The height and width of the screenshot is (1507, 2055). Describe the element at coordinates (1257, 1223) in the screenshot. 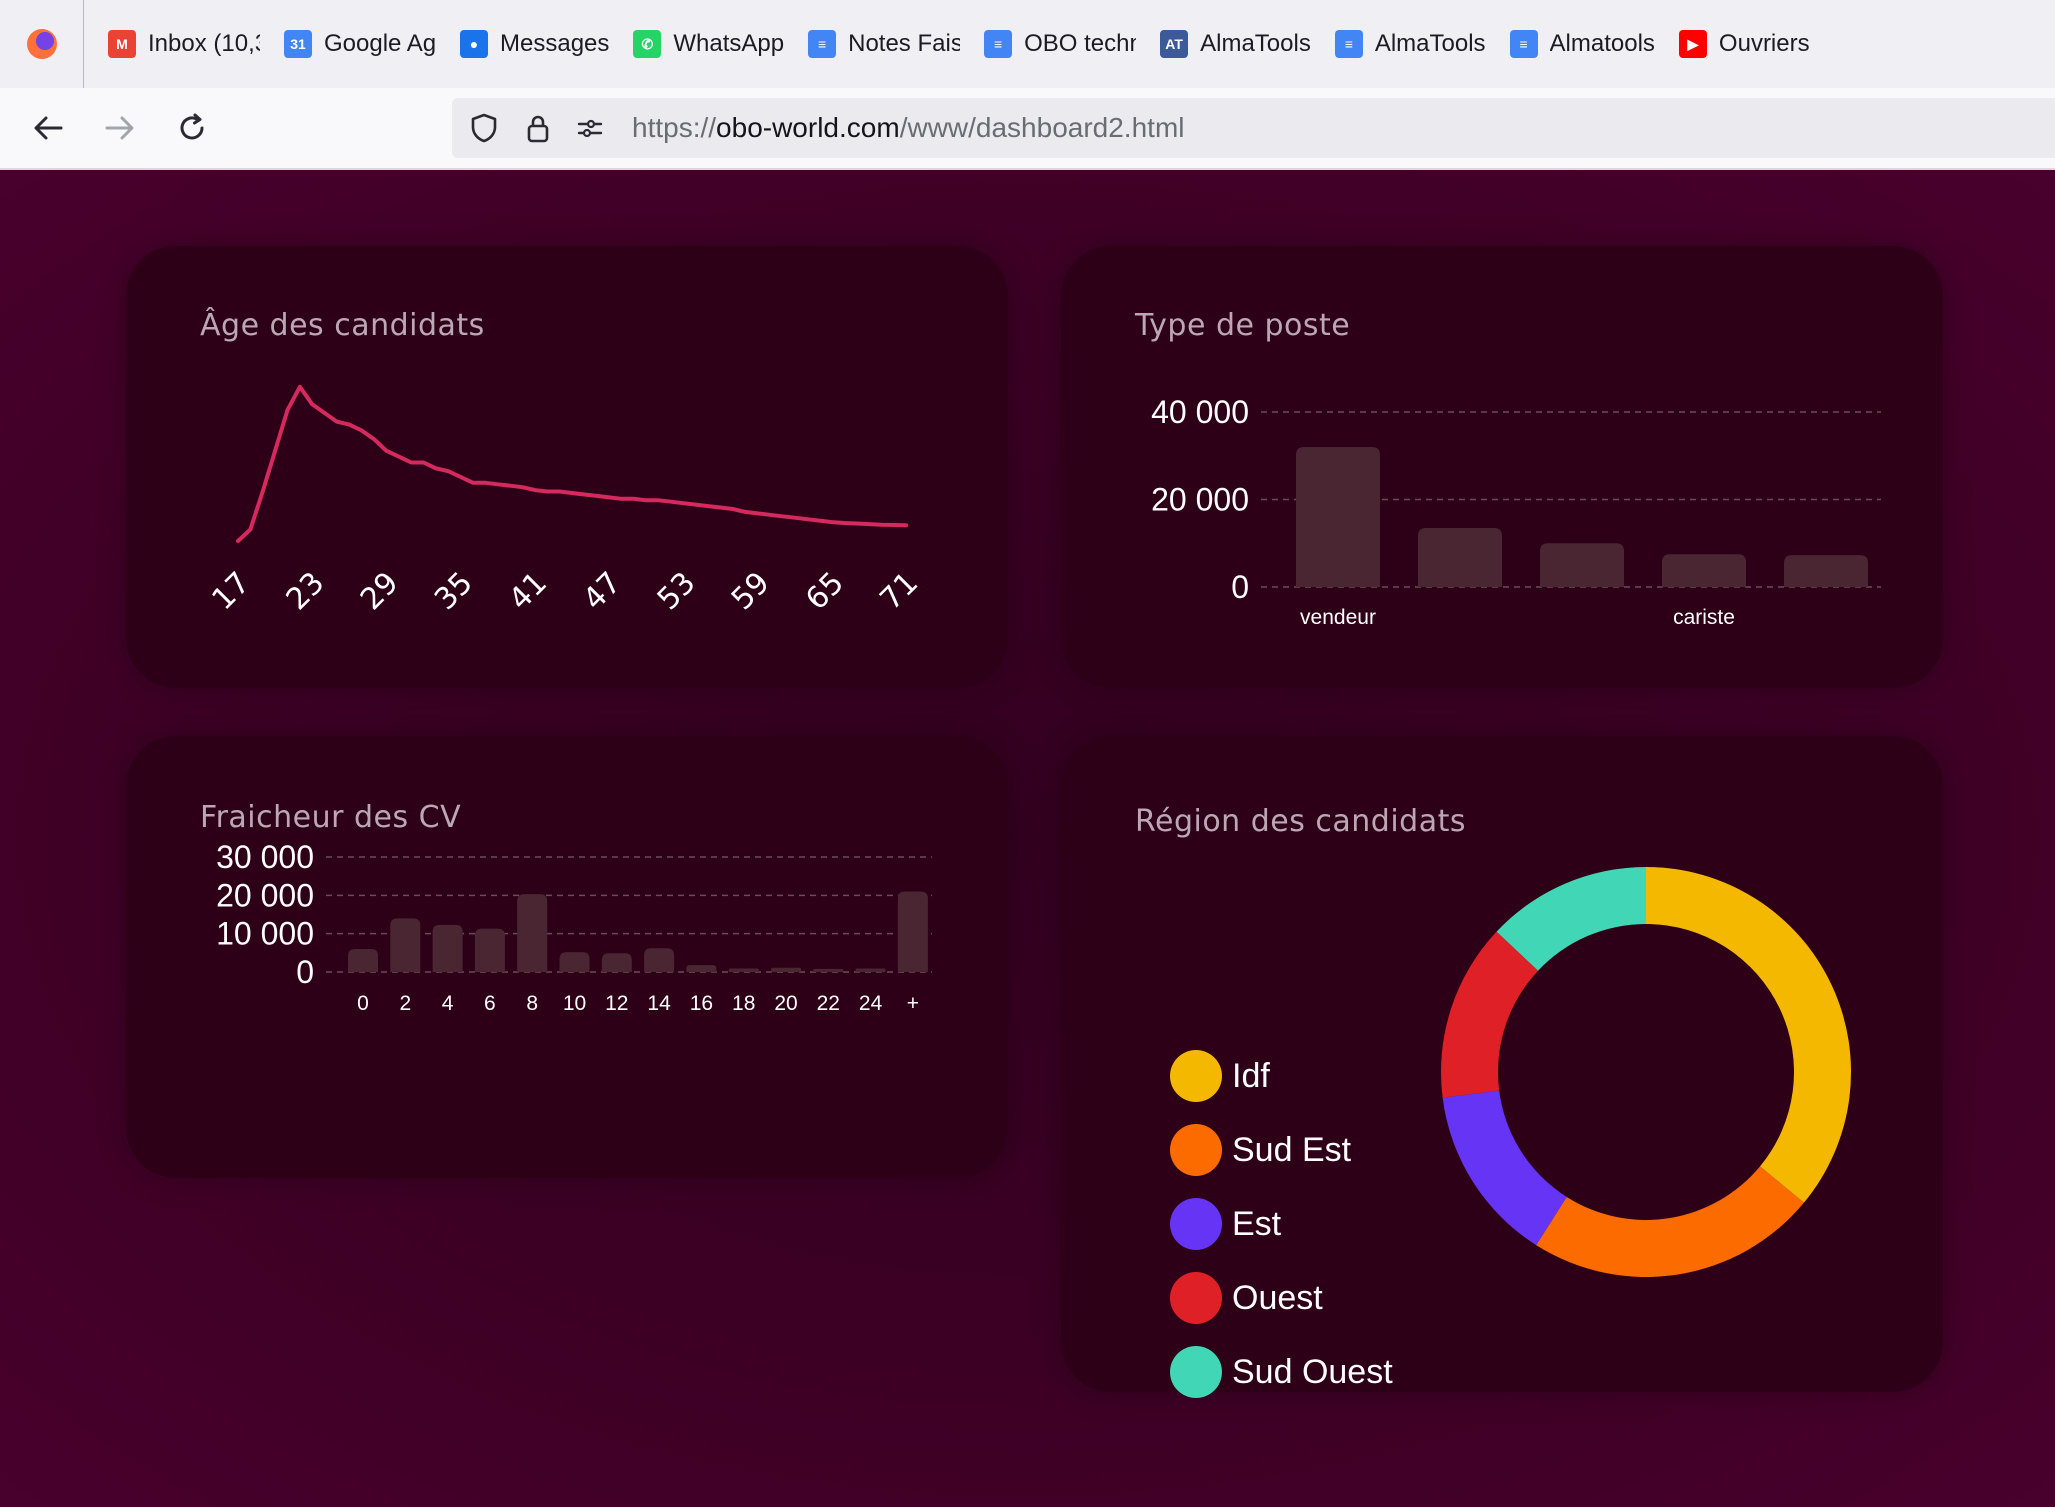

I see `legend-label: Est` at that location.